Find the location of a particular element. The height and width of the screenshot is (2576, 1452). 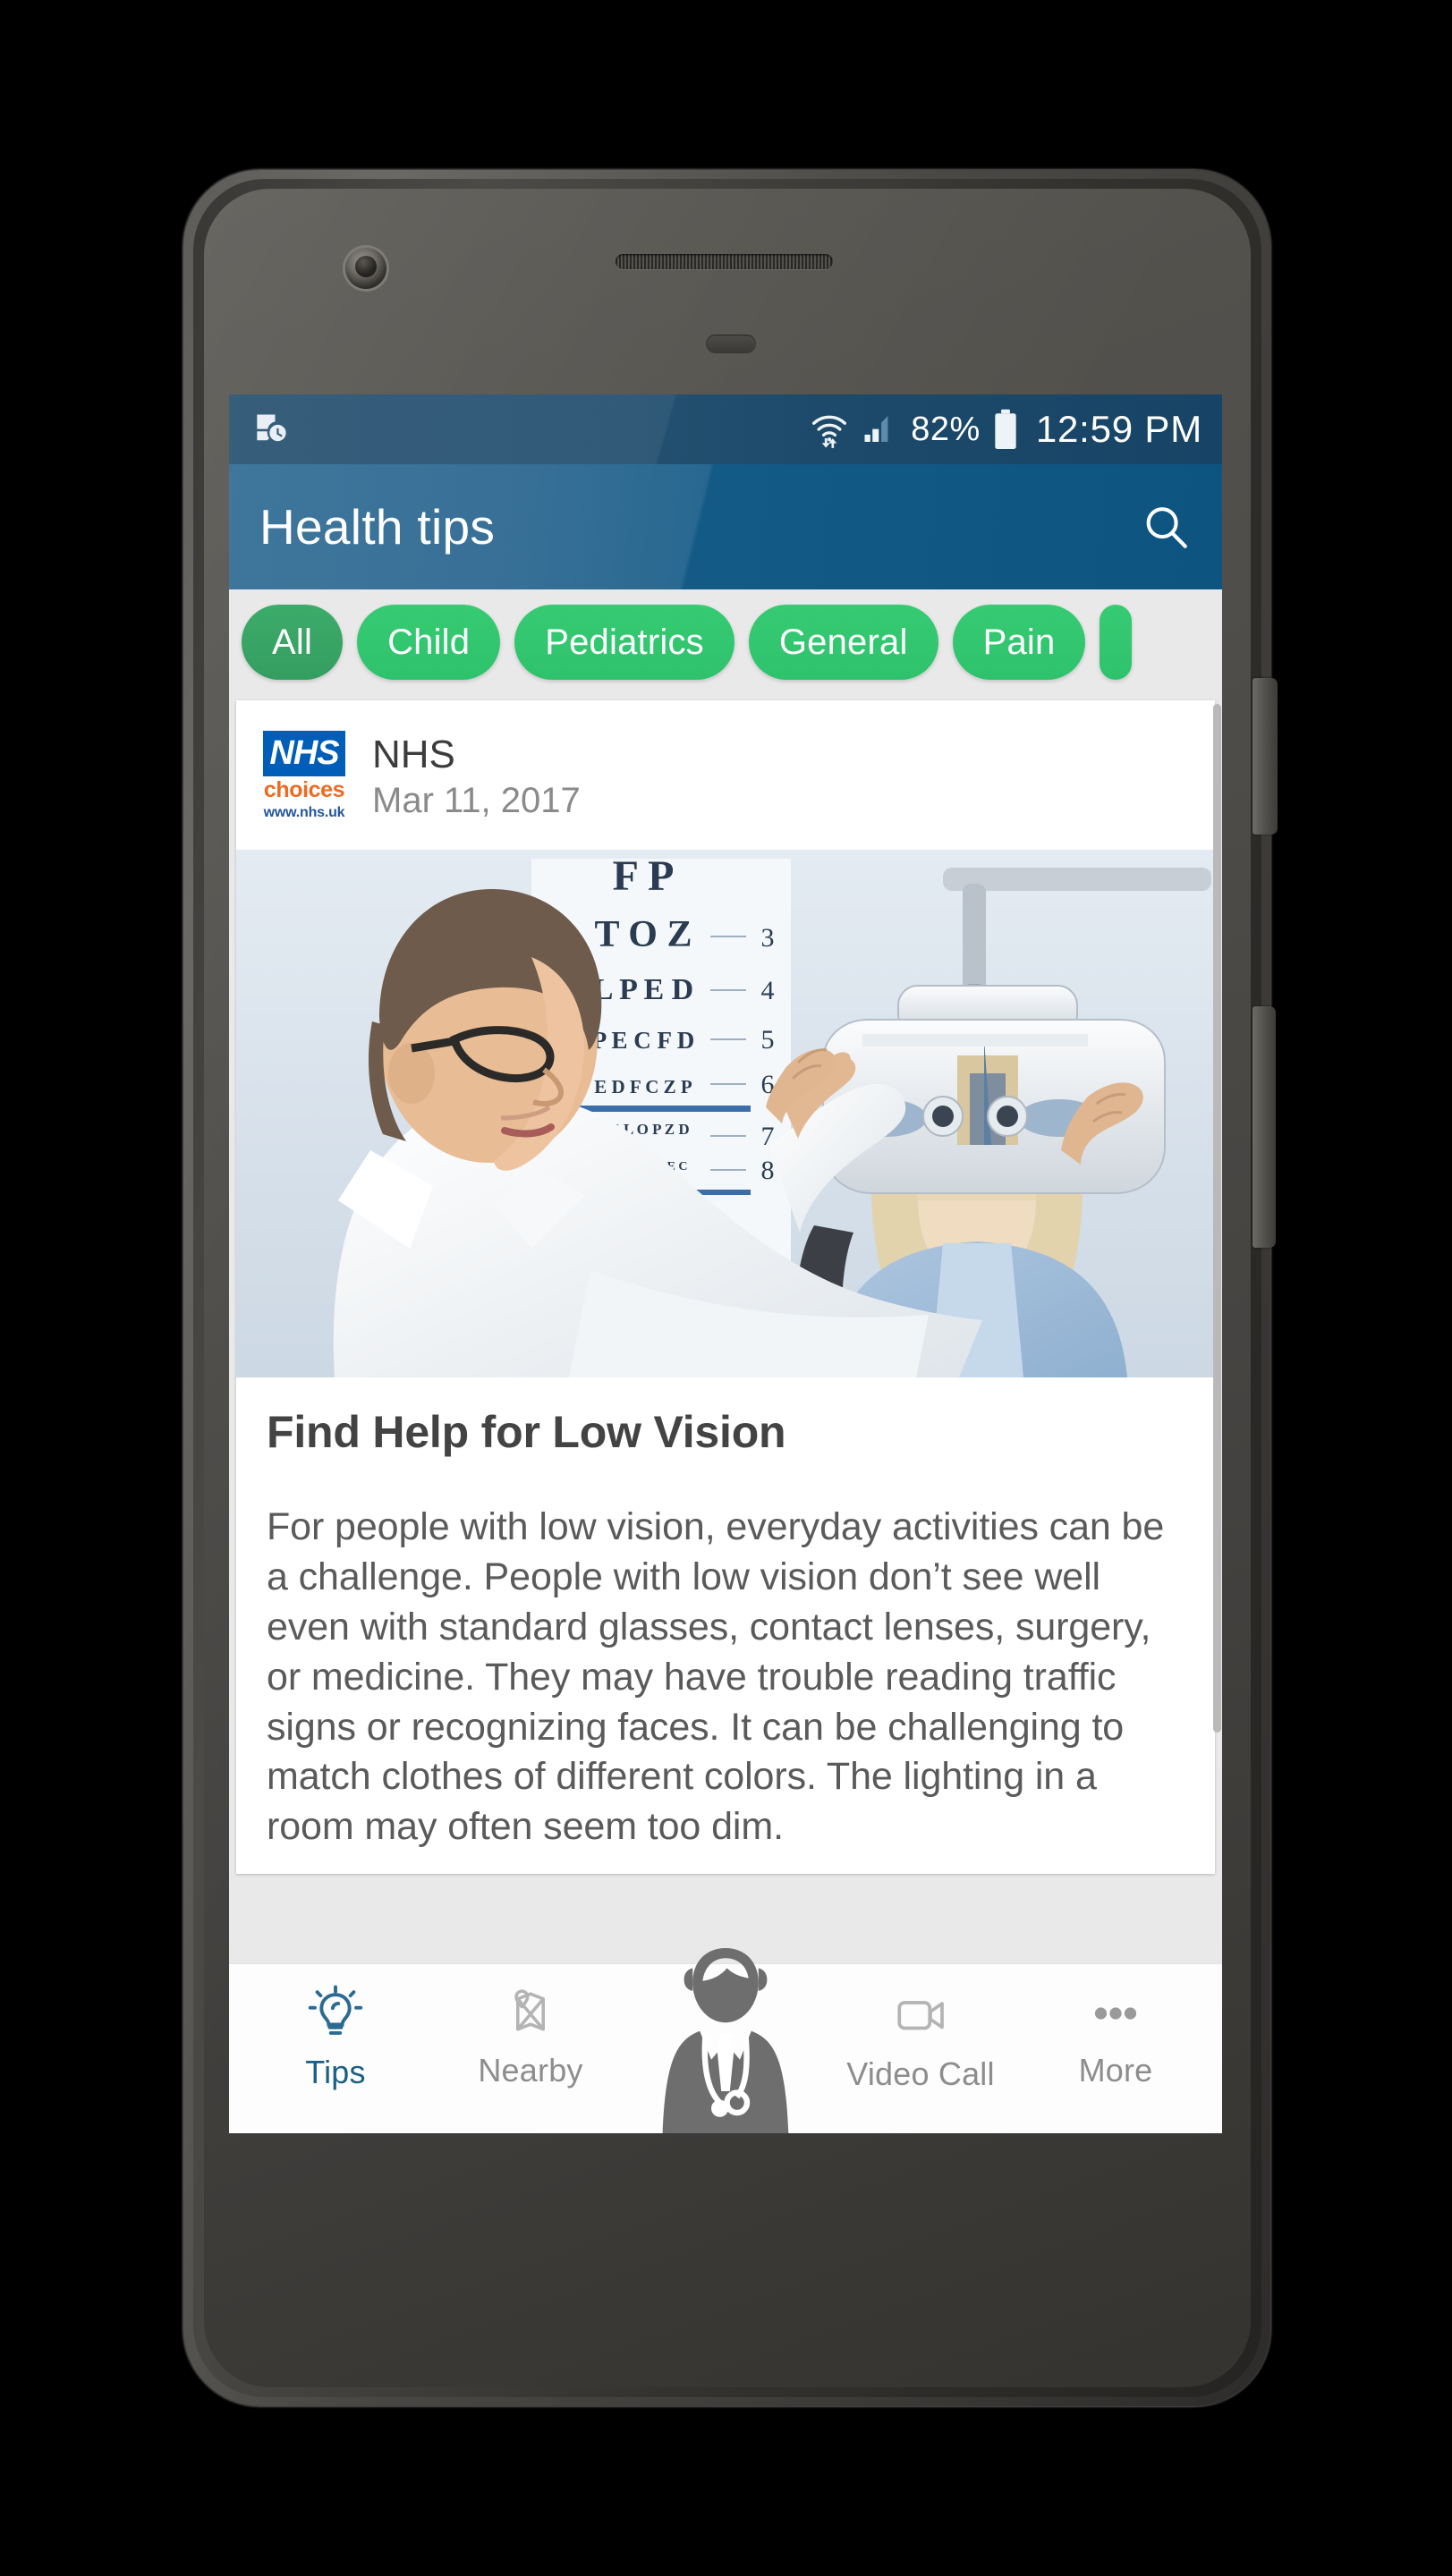

svg-text: 8 is located at coordinates (768, 1170).